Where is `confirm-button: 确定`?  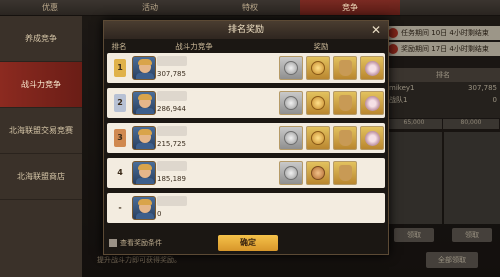 confirm-button: 确定 is located at coordinates (248, 243).